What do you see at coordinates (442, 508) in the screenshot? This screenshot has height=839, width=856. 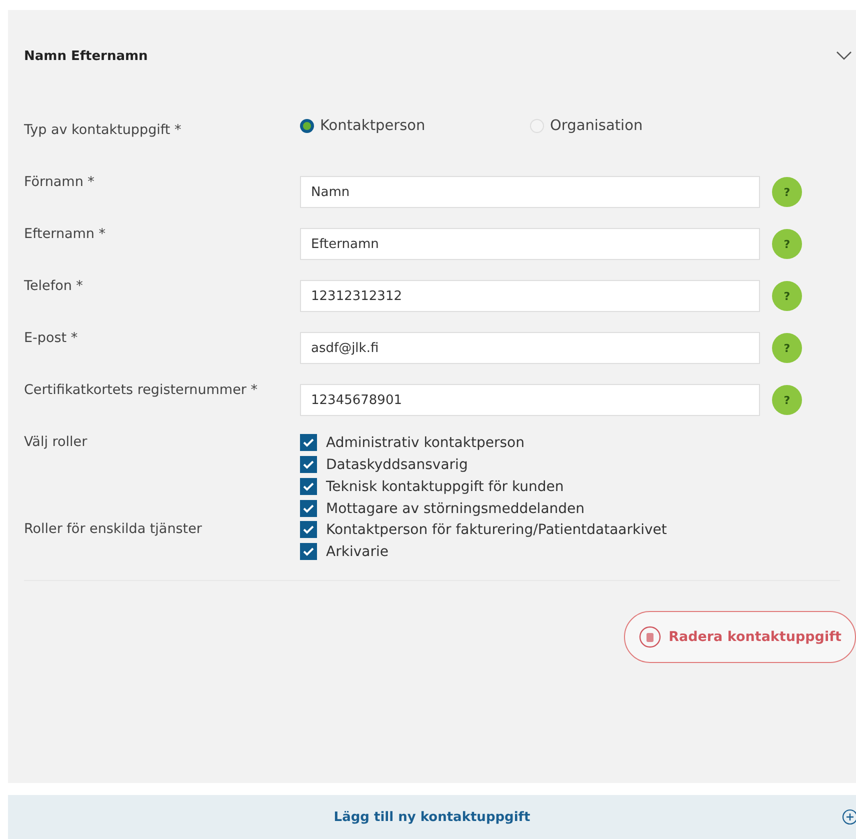 I see `role-checkbox: Mottagare av störningsmeddelanden` at bounding box center [442, 508].